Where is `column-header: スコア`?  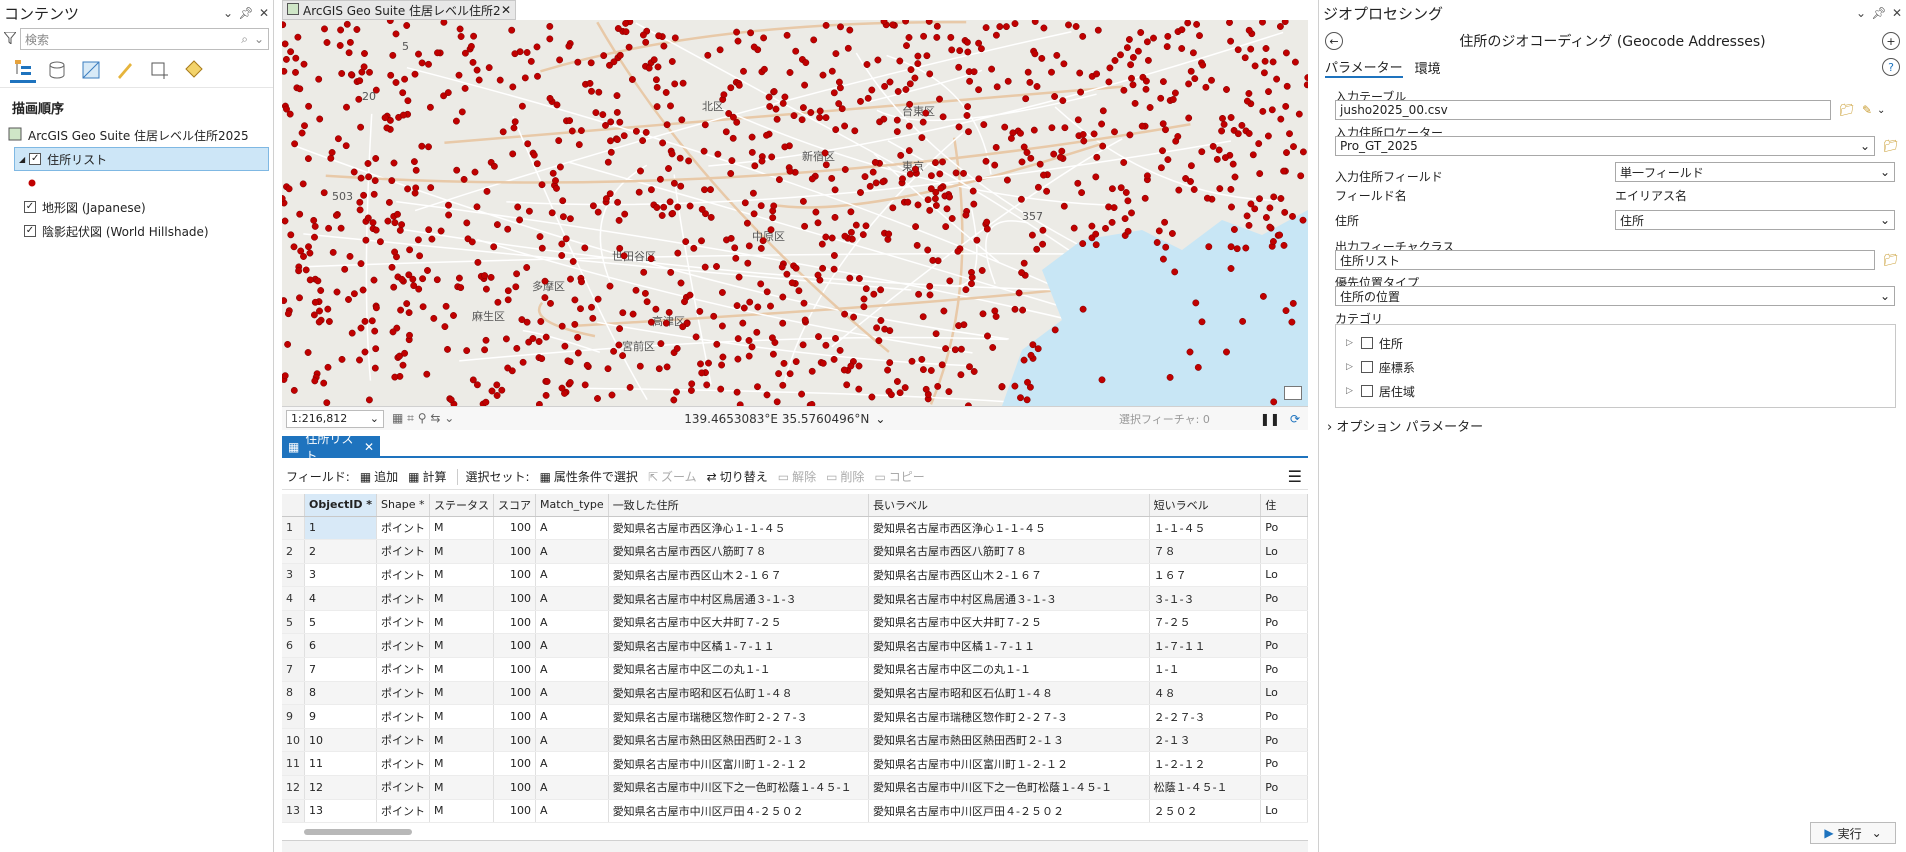
column-header: スコア is located at coordinates (515, 505).